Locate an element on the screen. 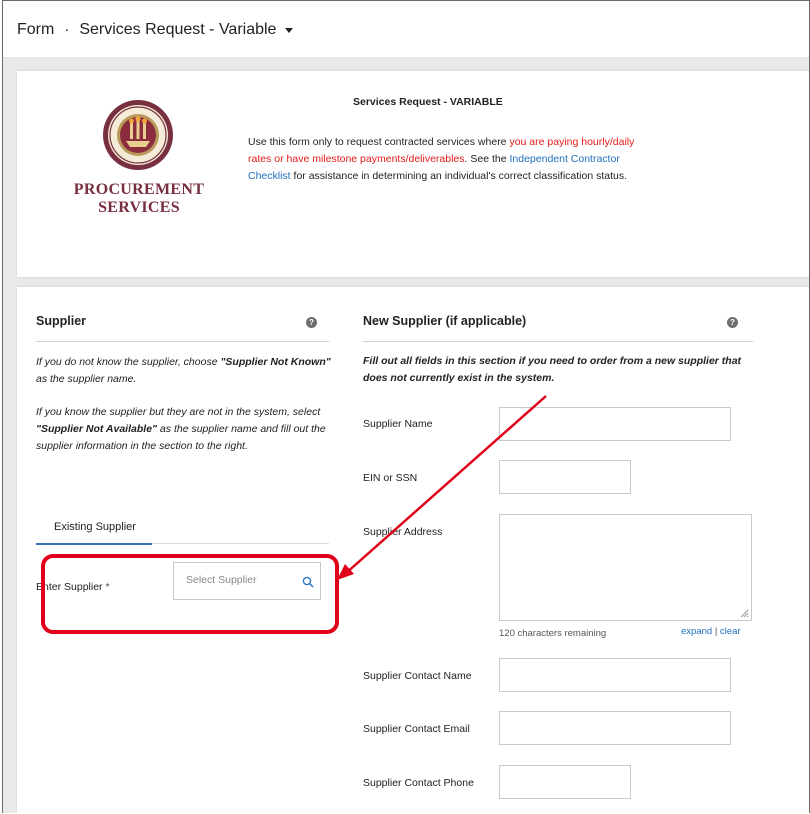 The image size is (810, 814). expand-link: expand is located at coordinates (696, 631).